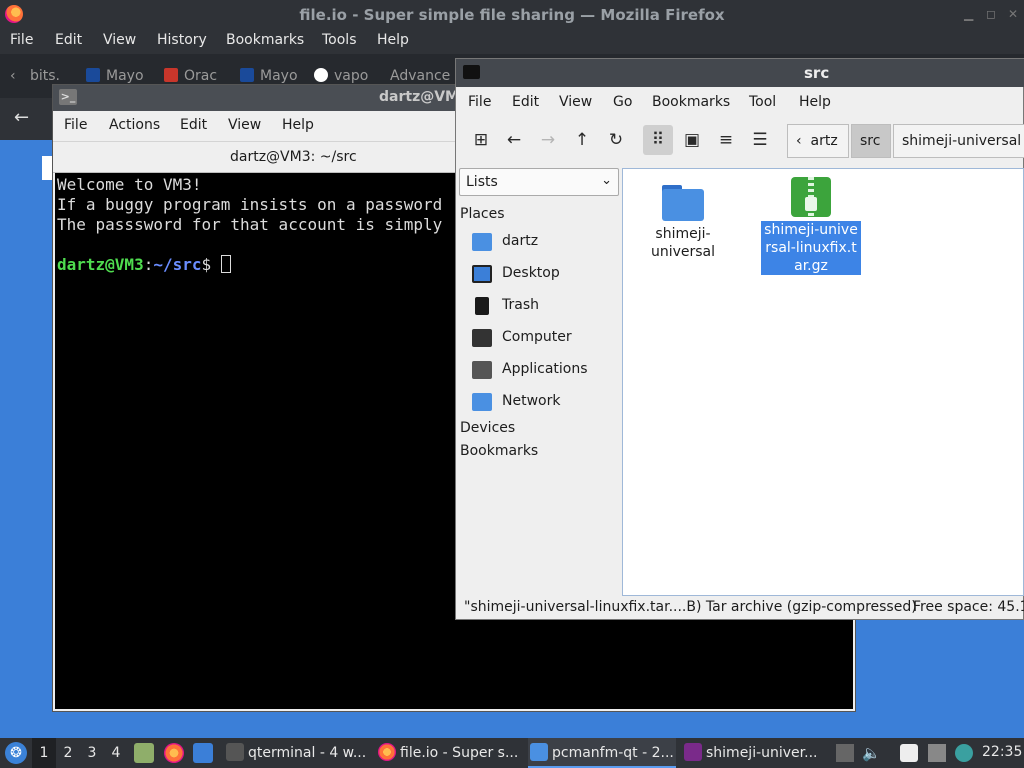 The width and height of the screenshot is (1024, 768). I want to click on show-desktop-icon, so click(203, 753).